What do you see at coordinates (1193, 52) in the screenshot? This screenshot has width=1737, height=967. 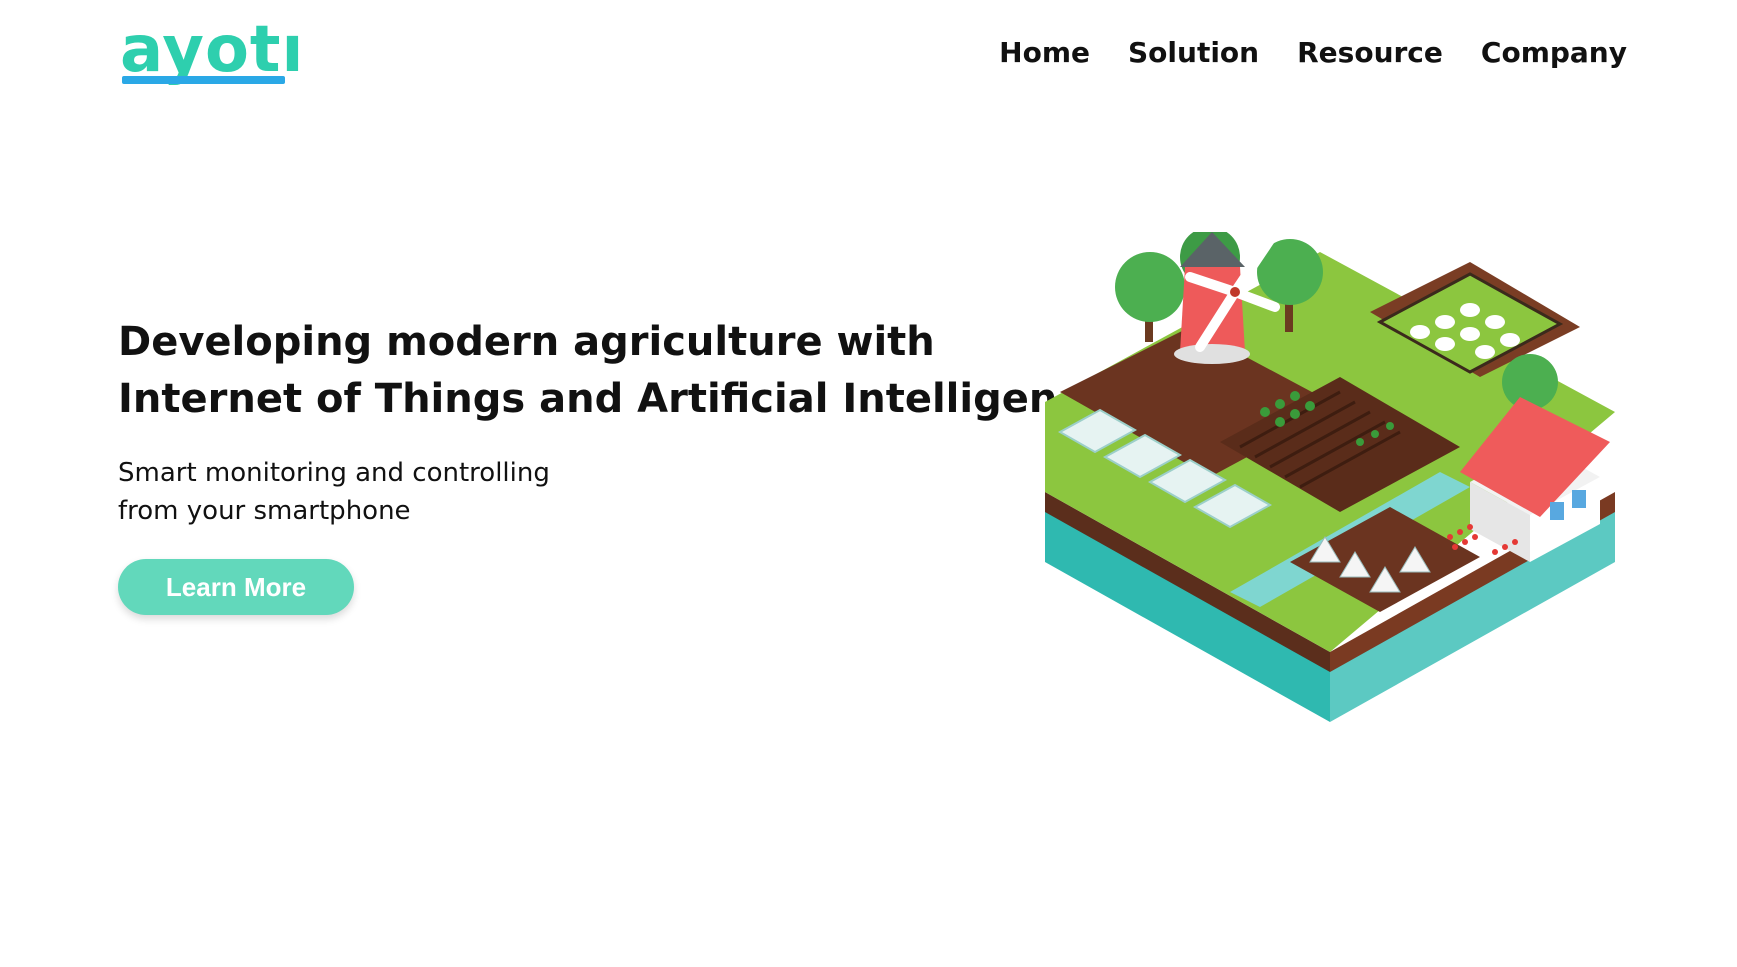 I see `nav-solution: Solution` at bounding box center [1193, 52].